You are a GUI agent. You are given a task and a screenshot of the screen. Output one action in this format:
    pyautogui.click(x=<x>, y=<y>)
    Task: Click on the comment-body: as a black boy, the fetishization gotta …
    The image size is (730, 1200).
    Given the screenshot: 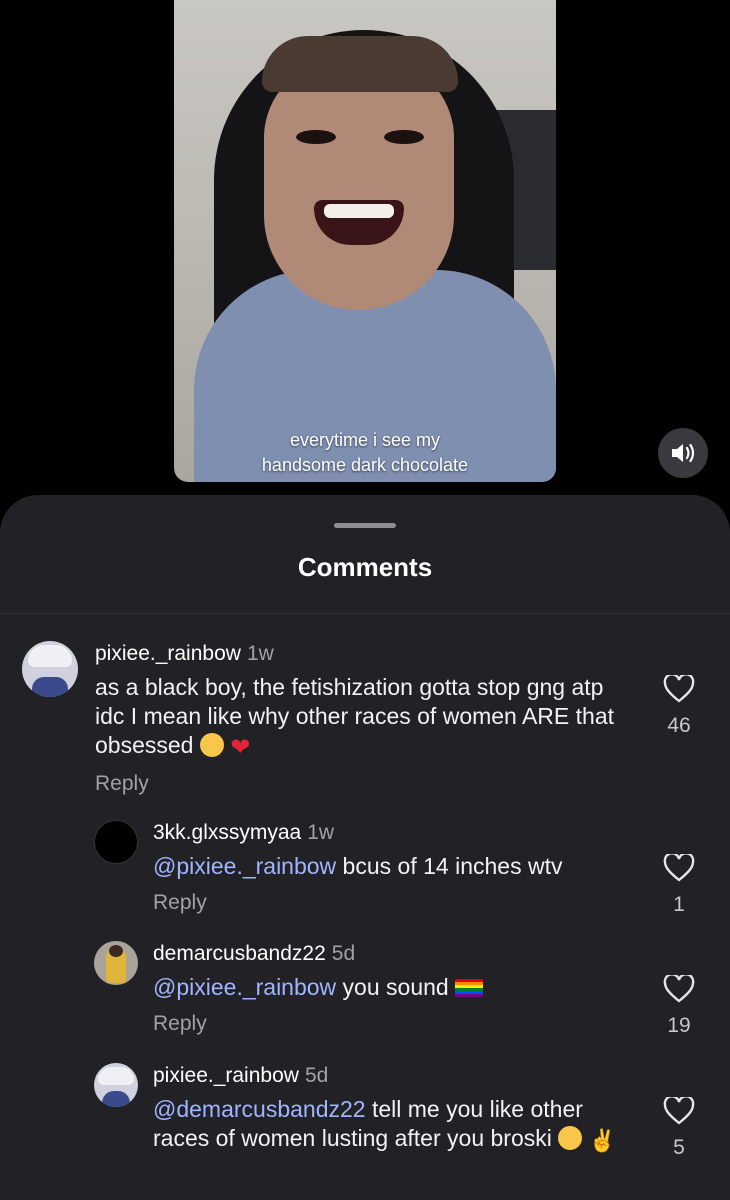 What is the action you would take?
    pyautogui.click(x=355, y=716)
    